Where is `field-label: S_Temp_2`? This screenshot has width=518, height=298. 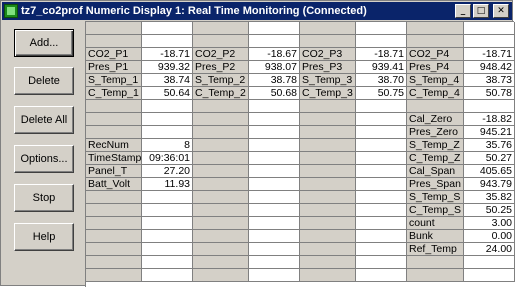
field-label: S_Temp_2 is located at coordinates (221, 80).